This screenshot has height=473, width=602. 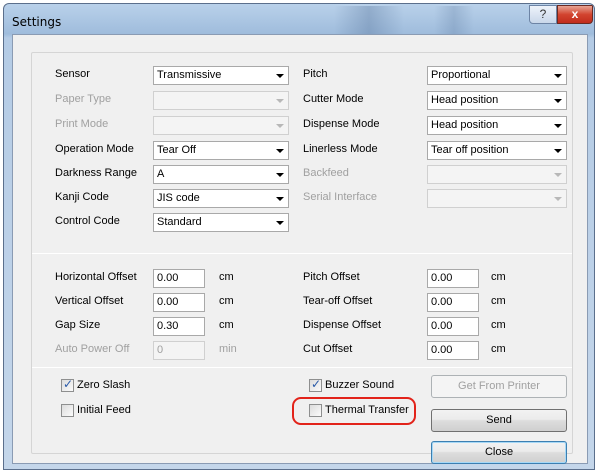 I want to click on initial-feed-label: Initial Feed, so click(x=104, y=410).